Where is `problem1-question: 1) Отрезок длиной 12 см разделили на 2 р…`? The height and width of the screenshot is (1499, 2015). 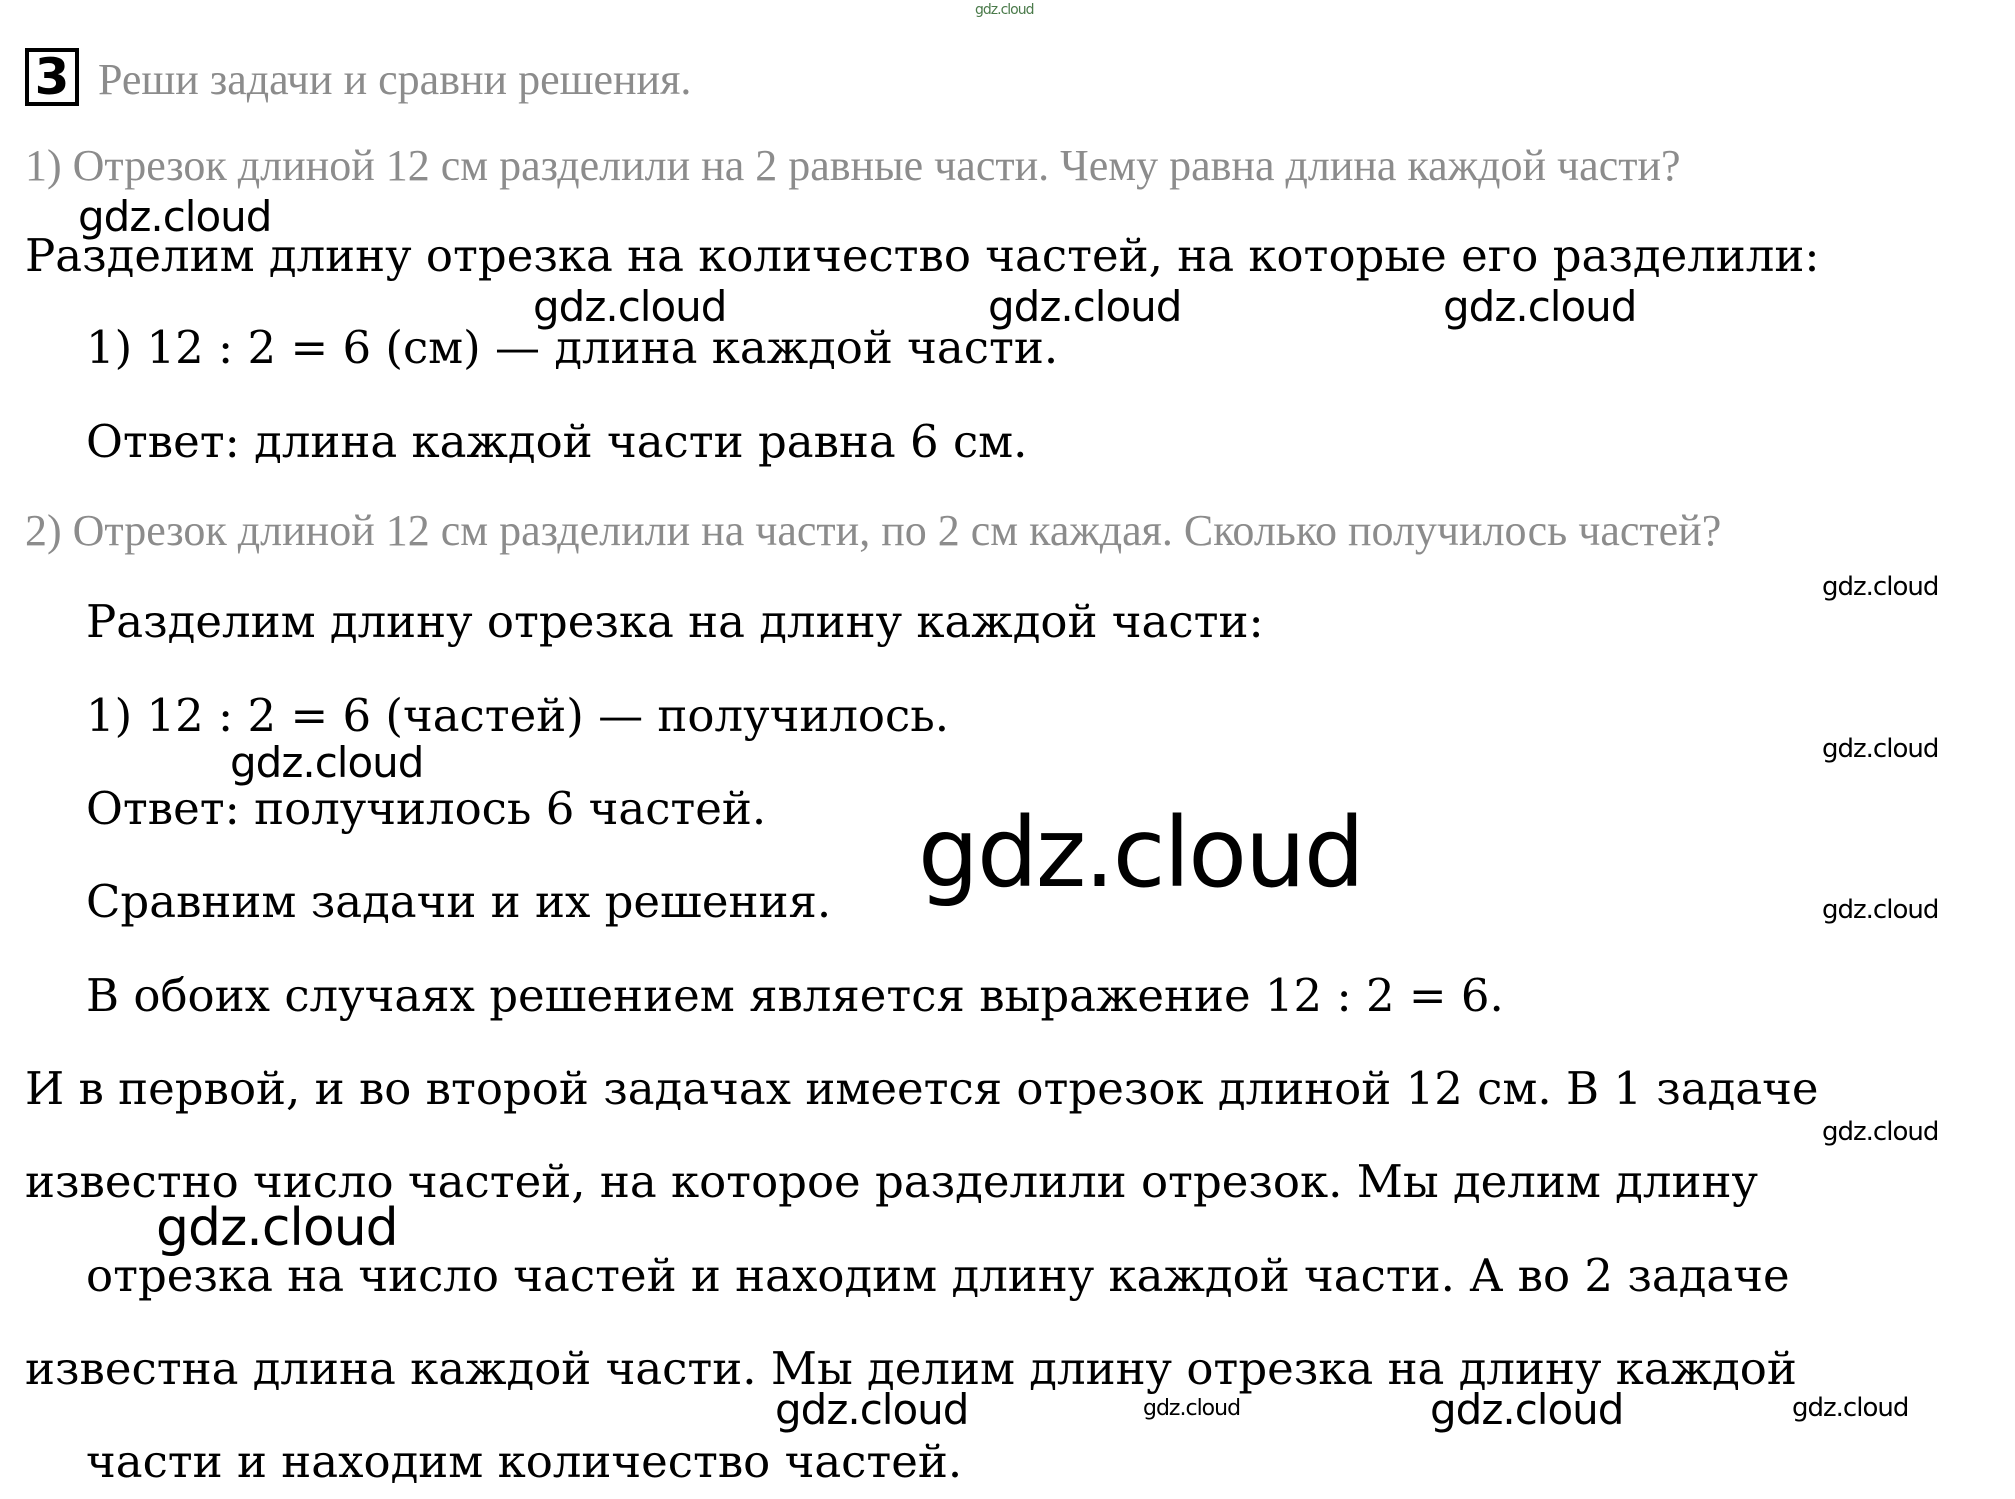
problem1-question: 1) Отрезок длиной 12 см разделили на 2 р… is located at coordinates (853, 165).